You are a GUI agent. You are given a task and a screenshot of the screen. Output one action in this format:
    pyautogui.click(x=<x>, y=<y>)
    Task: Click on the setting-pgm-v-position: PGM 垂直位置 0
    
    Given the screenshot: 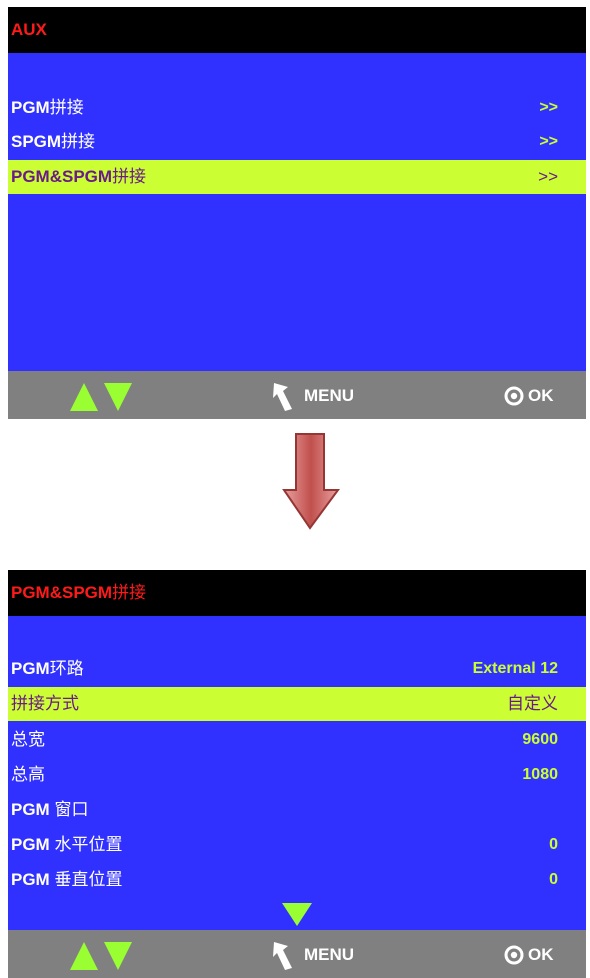 What is the action you would take?
    pyautogui.click(x=297, y=880)
    